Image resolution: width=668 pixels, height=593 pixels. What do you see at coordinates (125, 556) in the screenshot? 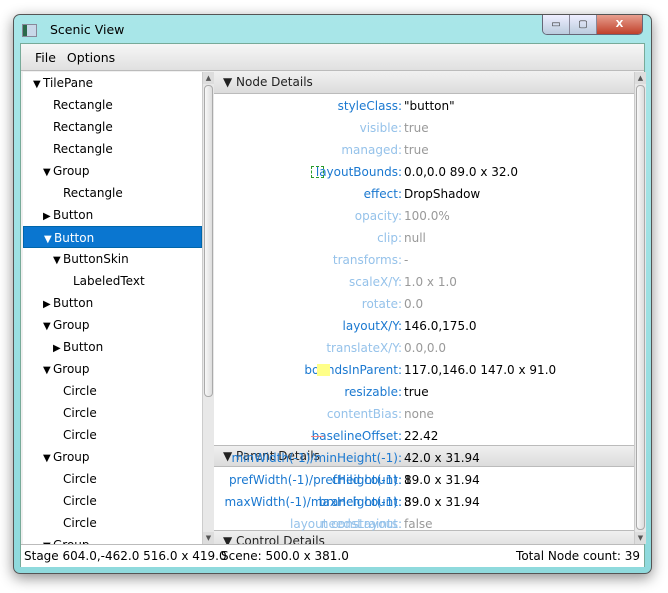
I see `stage-info: Stage 604.0,-462.0 516.0 x 419.0` at bounding box center [125, 556].